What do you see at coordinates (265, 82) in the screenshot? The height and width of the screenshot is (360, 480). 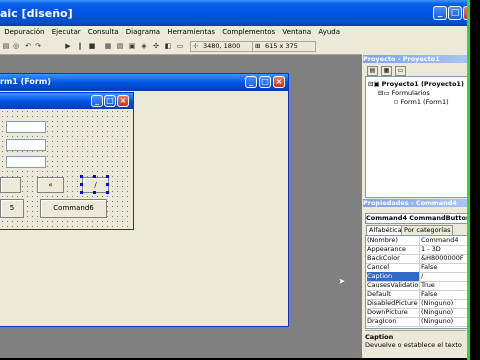 I see `form-designer-maximize-button: □` at bounding box center [265, 82].